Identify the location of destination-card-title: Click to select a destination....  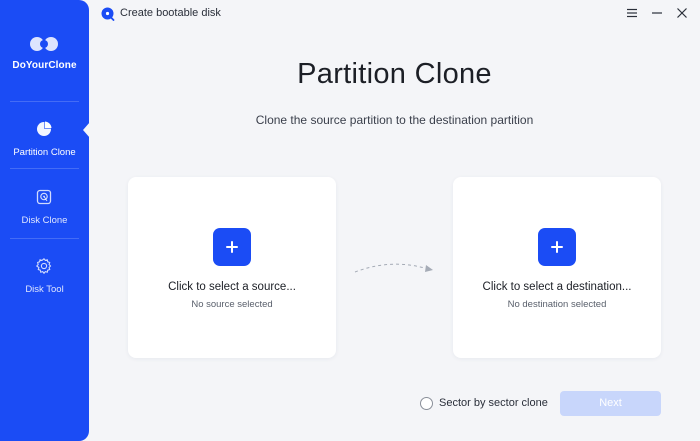
(557, 287).